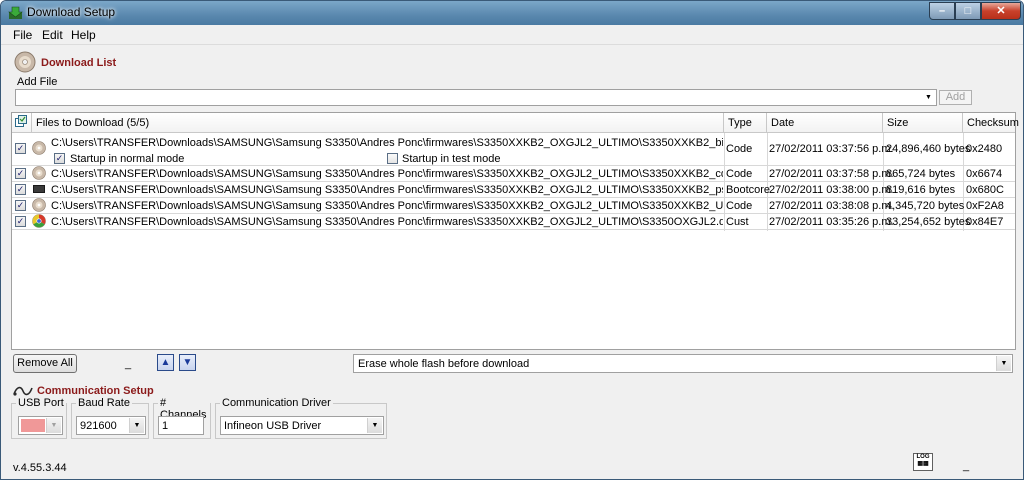 The height and width of the screenshot is (480, 1024). I want to click on file-checksum: 0x84E7, so click(985, 222).